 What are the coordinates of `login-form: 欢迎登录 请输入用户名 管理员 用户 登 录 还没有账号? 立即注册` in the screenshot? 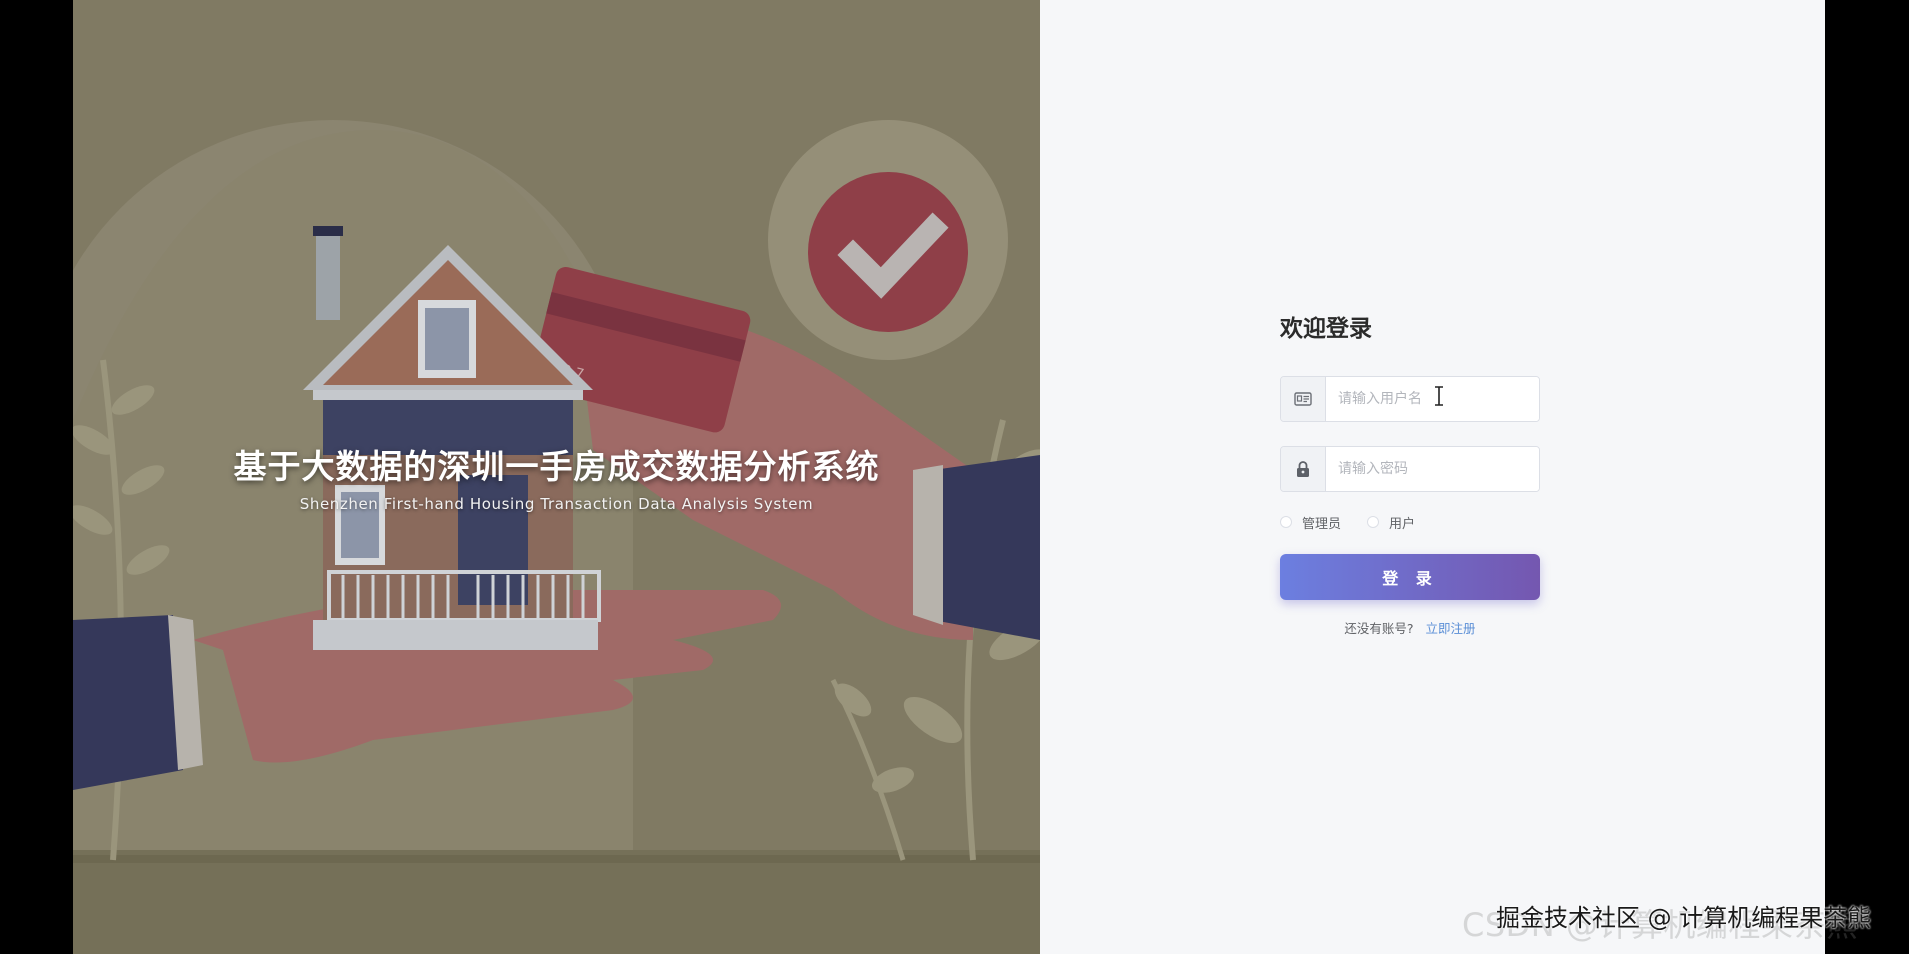 It's located at (1410, 474).